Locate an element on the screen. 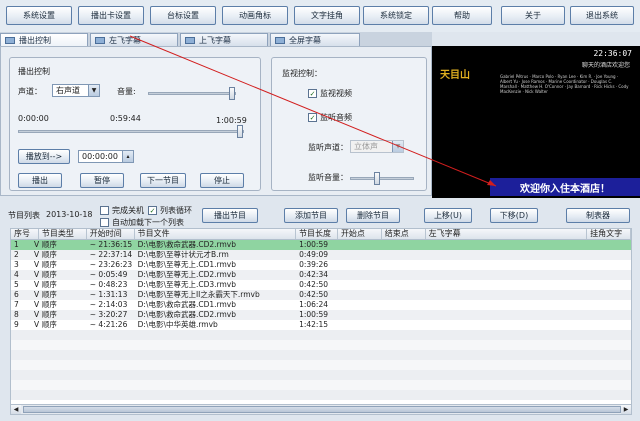 The width and height of the screenshot is (640, 421). progress-thumb is located at coordinates (240, 131).